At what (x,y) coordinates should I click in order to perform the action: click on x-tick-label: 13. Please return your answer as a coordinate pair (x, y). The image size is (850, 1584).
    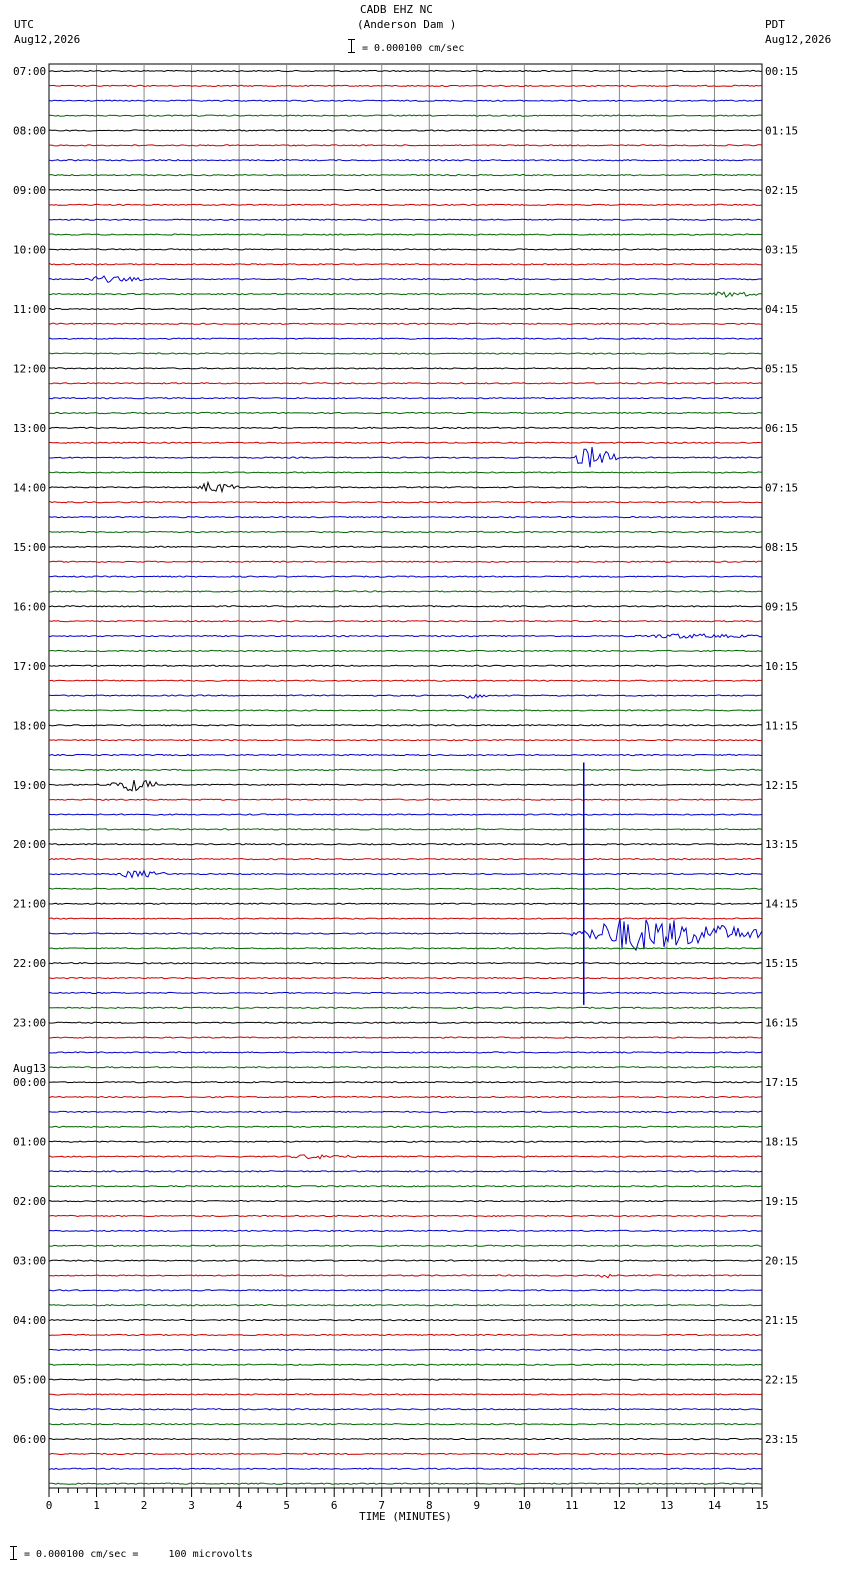
    Looking at the image, I should click on (666, 1505).